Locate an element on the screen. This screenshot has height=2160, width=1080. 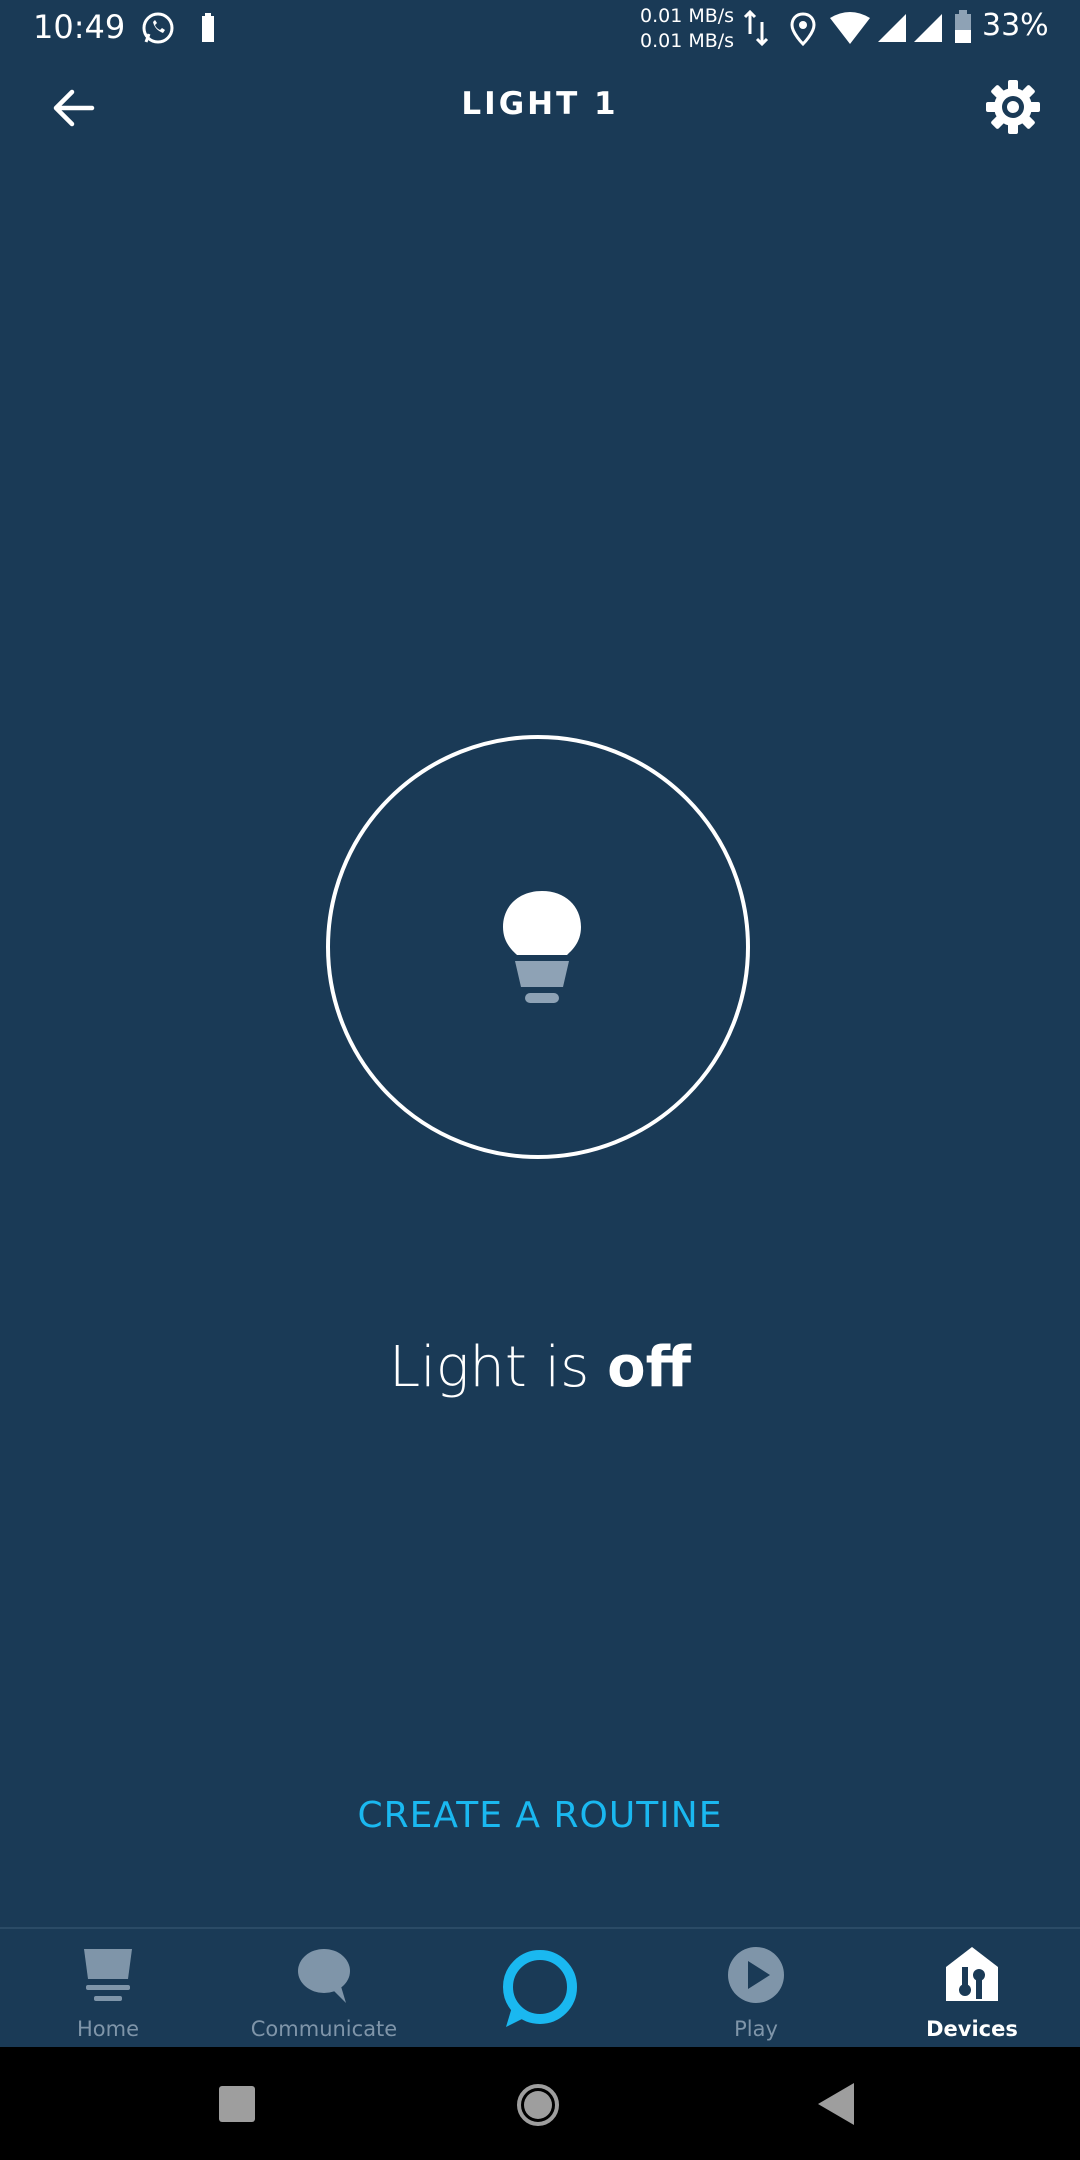
speech-bubble-icon is located at coordinates (324, 1976).